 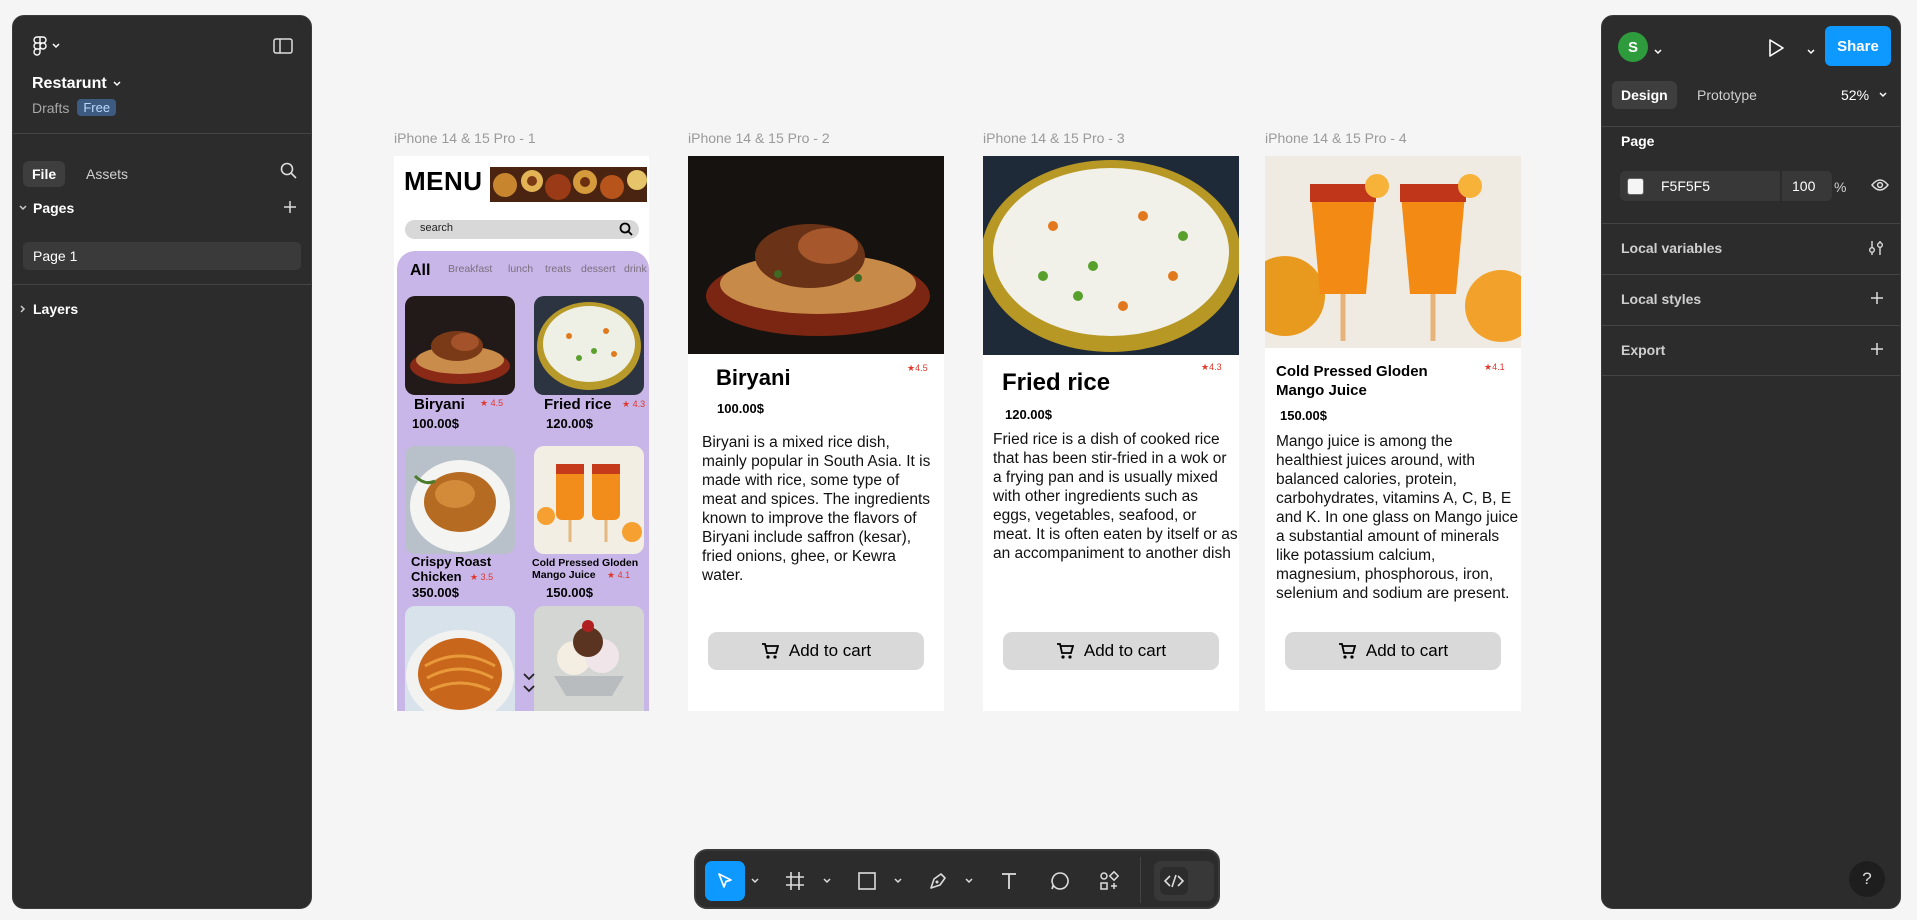 What do you see at coordinates (938, 881) in the screenshot?
I see `pen-tool` at bounding box center [938, 881].